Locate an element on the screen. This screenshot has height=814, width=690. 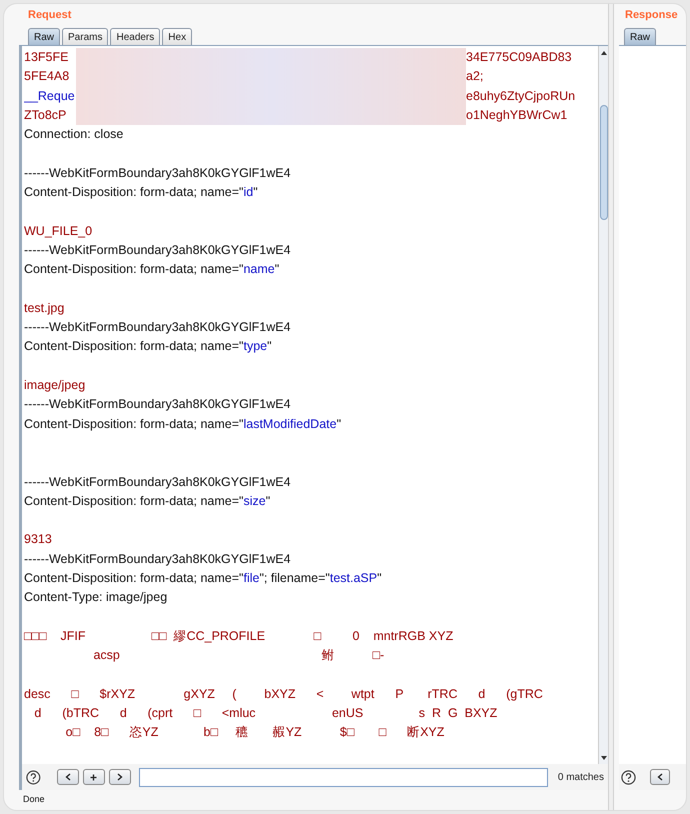
text-line: o□ 8□ 恣YZ b□ 穮 赮YZ $□ □ 断XYZ is located at coordinates (254, 733).